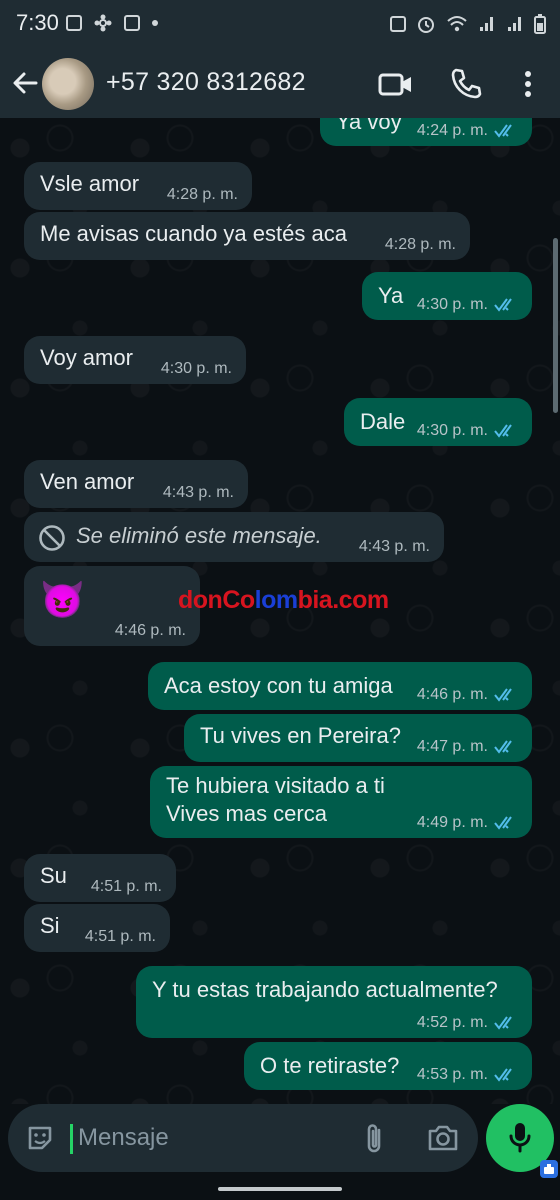  Describe the element at coordinates (199, 535) in the screenshot. I see `message-text: Se eliminó este mensaje.` at that location.